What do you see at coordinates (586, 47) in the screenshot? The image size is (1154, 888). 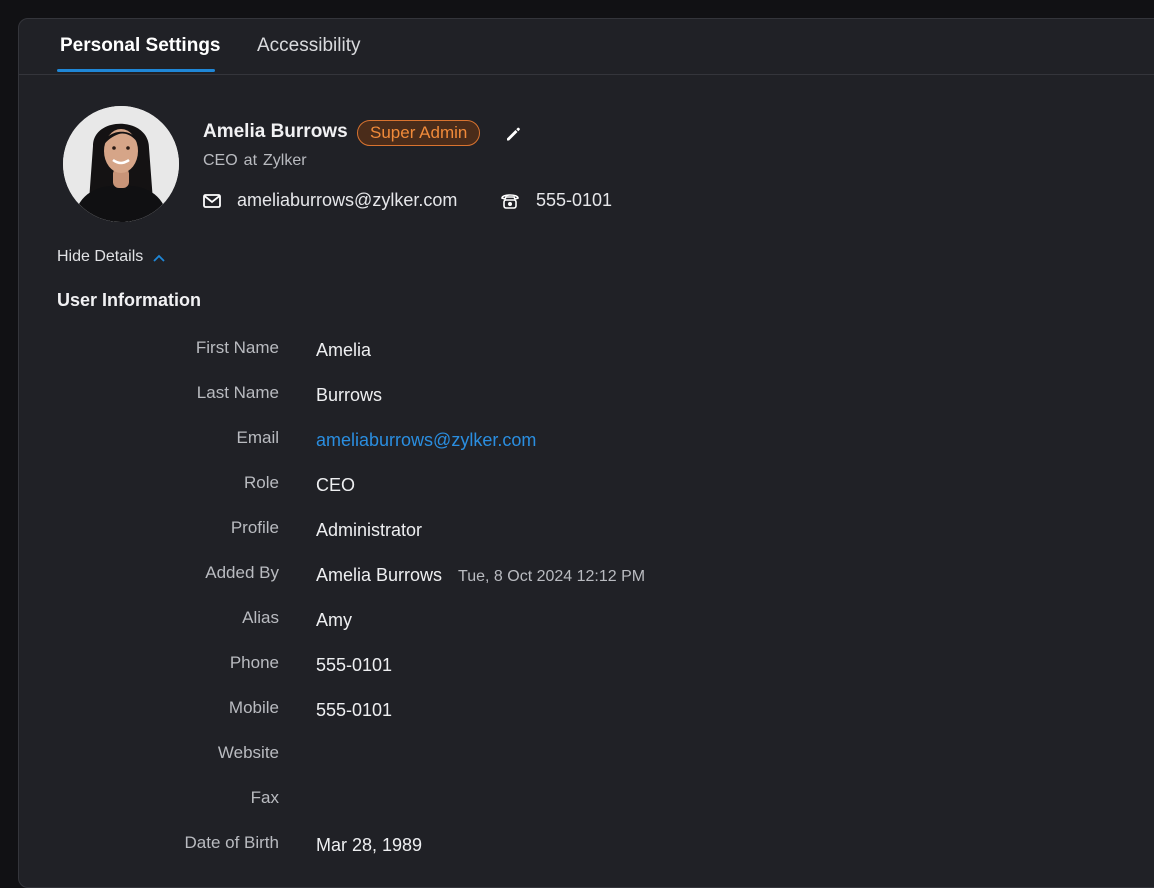 I see `settings-tabs: Personal Settings Accessibility` at bounding box center [586, 47].